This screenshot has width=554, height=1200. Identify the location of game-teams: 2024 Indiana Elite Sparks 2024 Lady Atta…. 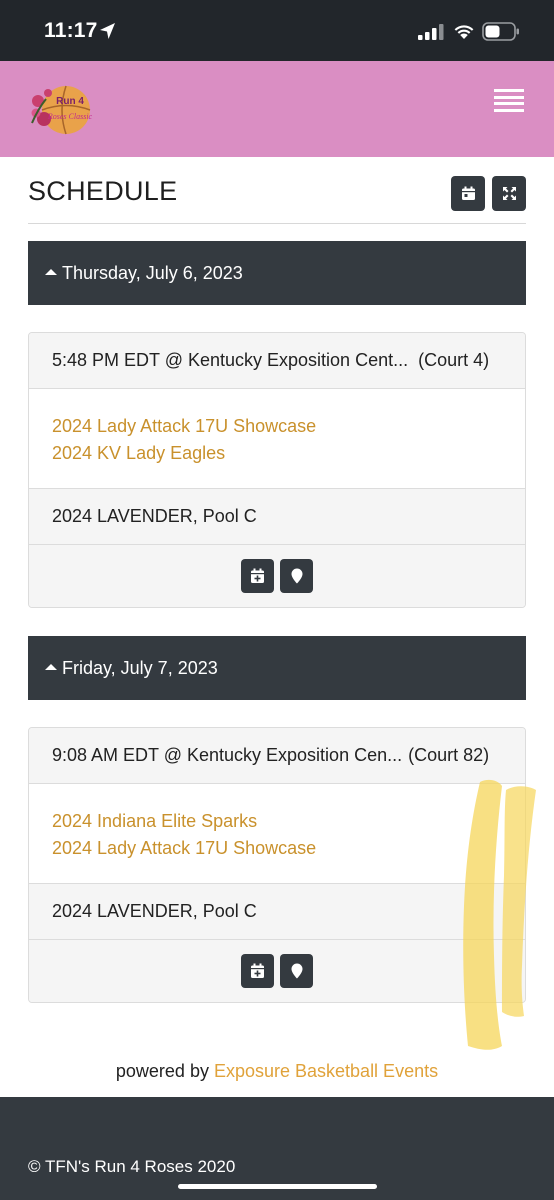
(277, 834).